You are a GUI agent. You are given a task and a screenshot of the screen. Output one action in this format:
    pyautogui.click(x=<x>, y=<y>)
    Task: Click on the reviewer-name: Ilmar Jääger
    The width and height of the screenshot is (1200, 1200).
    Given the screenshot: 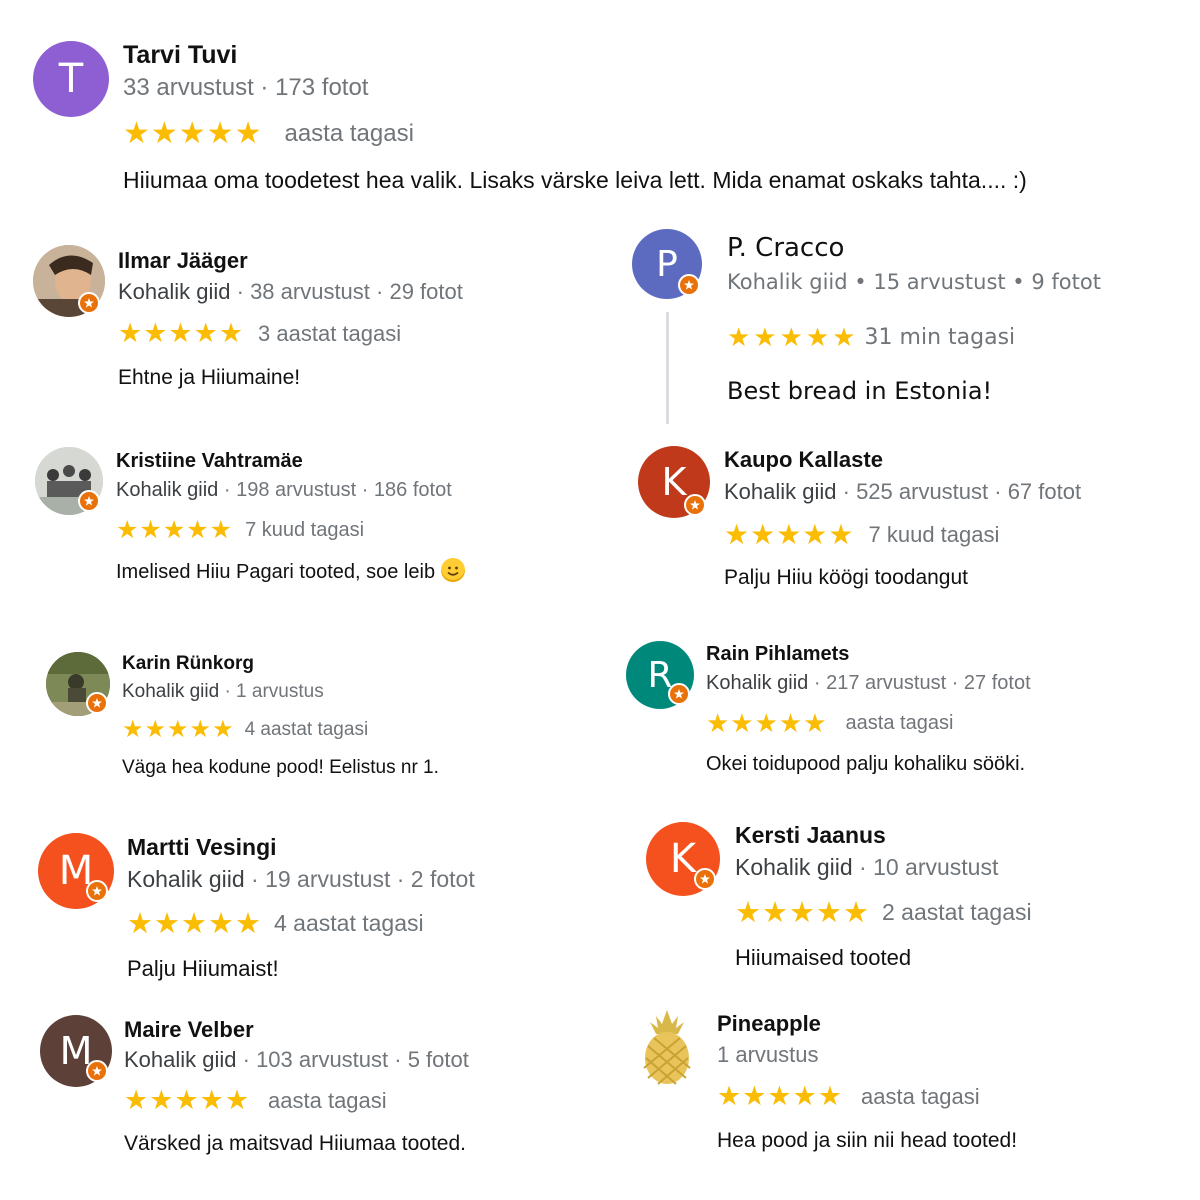 What is the action you would take?
    pyautogui.click(x=183, y=261)
    